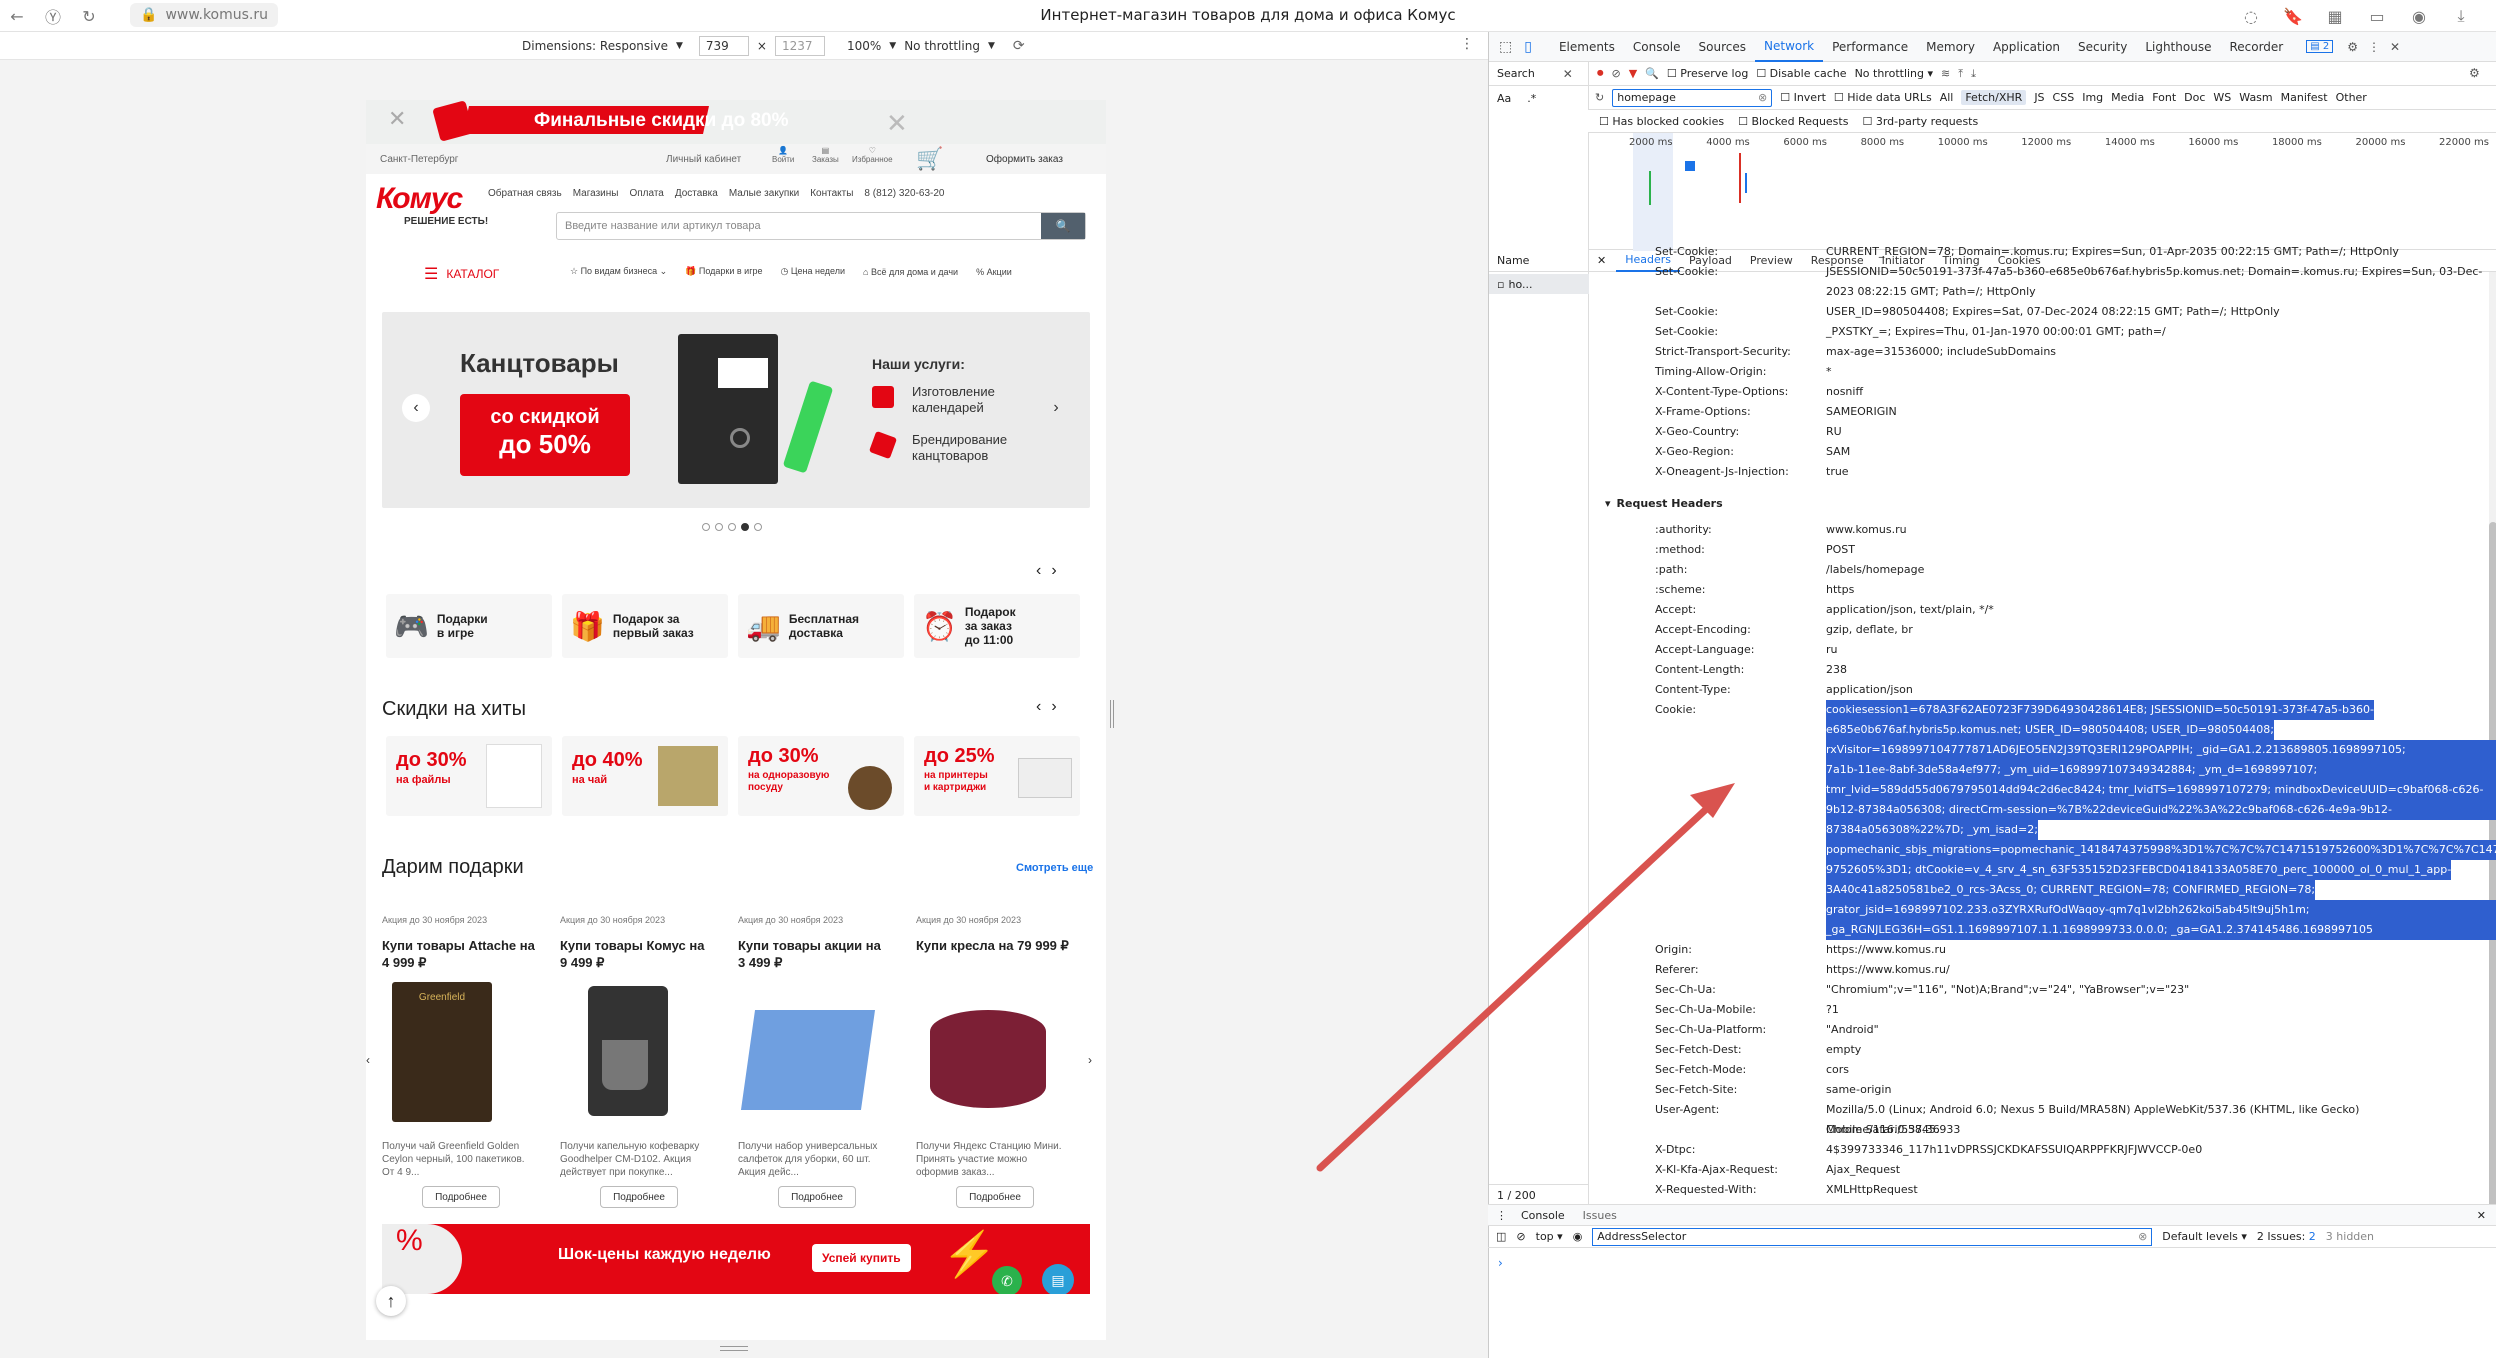 The height and width of the screenshot is (1358, 2496). What do you see at coordinates (1525, 977) in the screenshot?
I see `annotation-arrow` at bounding box center [1525, 977].